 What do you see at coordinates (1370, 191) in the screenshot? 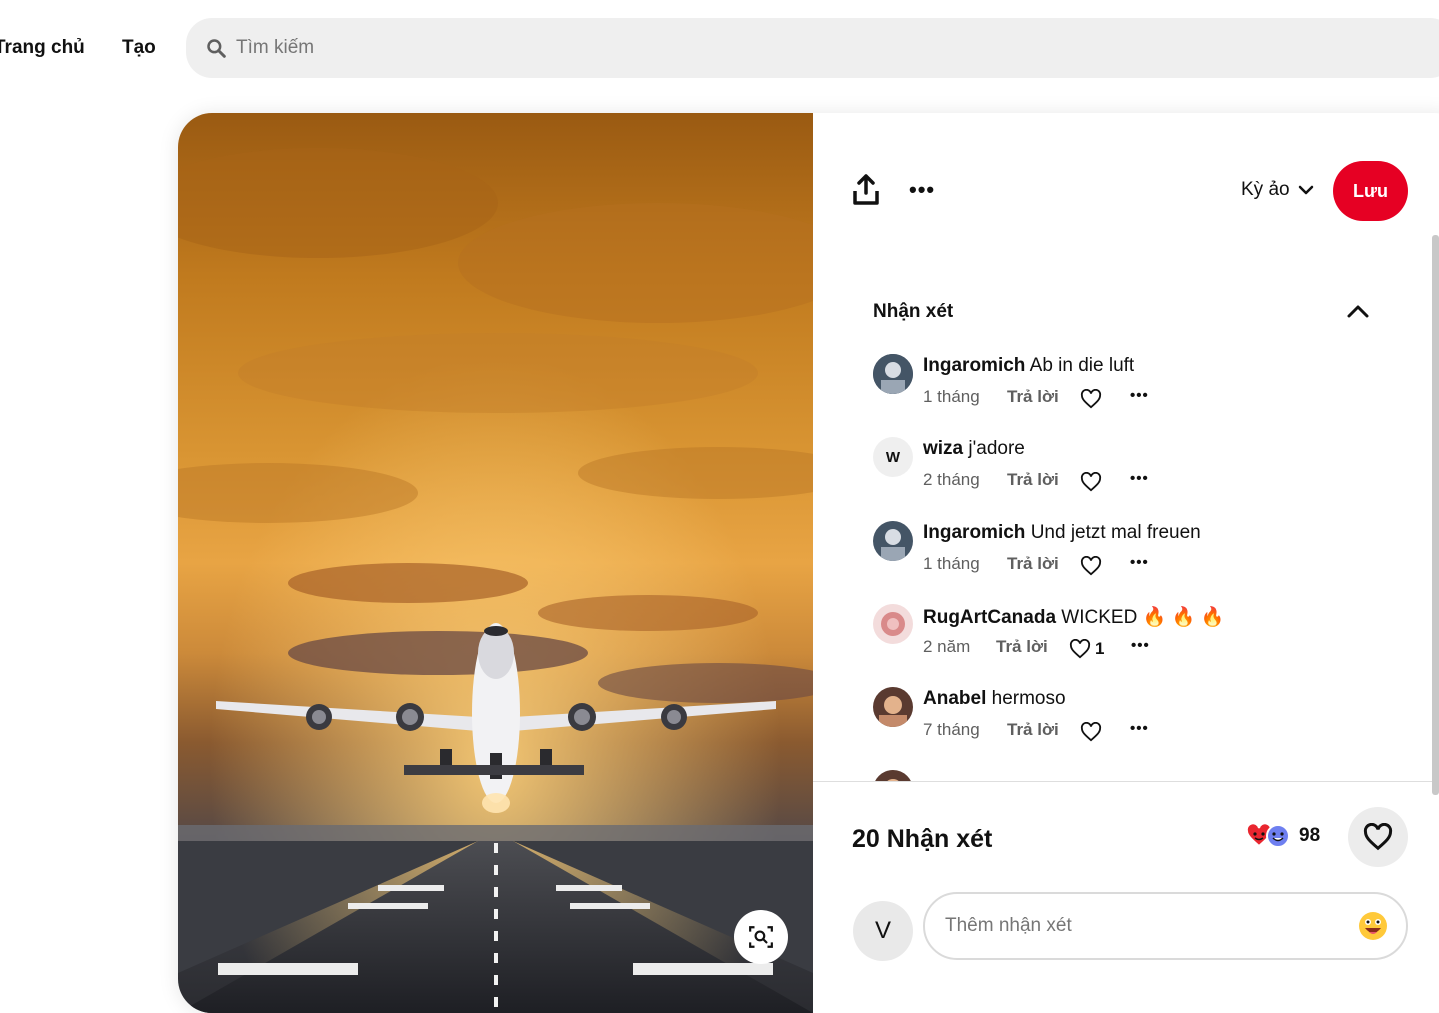
I see `save-button: Lưu` at bounding box center [1370, 191].